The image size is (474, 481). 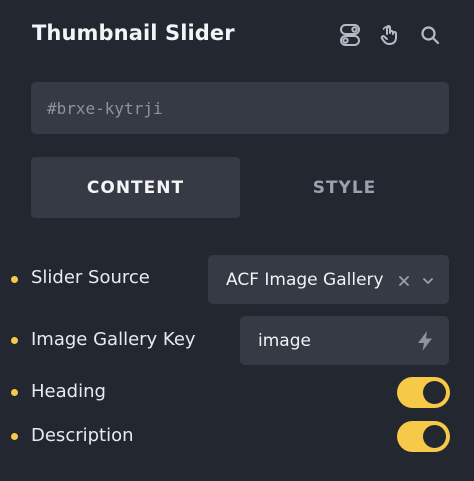 I want to click on search-icon, so click(x=430, y=35).